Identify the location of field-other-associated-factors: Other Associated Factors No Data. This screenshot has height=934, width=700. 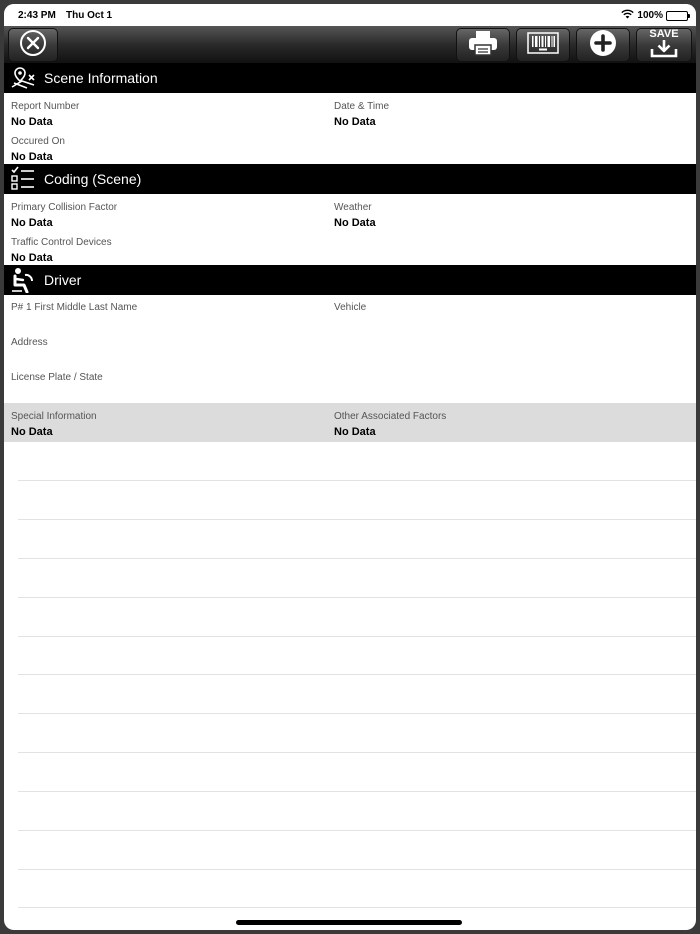
(390, 424).